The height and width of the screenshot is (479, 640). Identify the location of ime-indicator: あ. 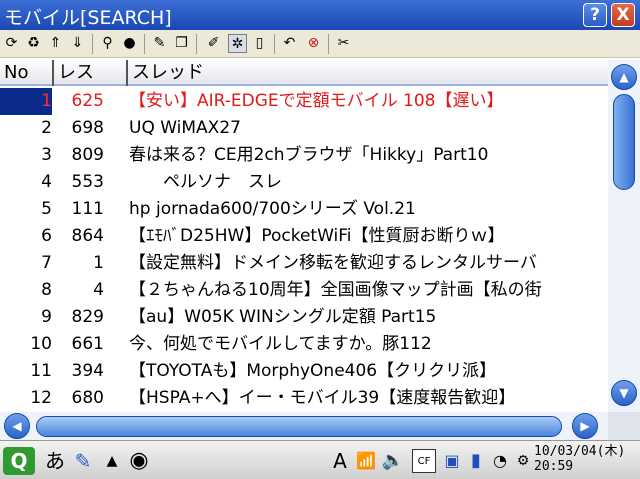
(55, 461).